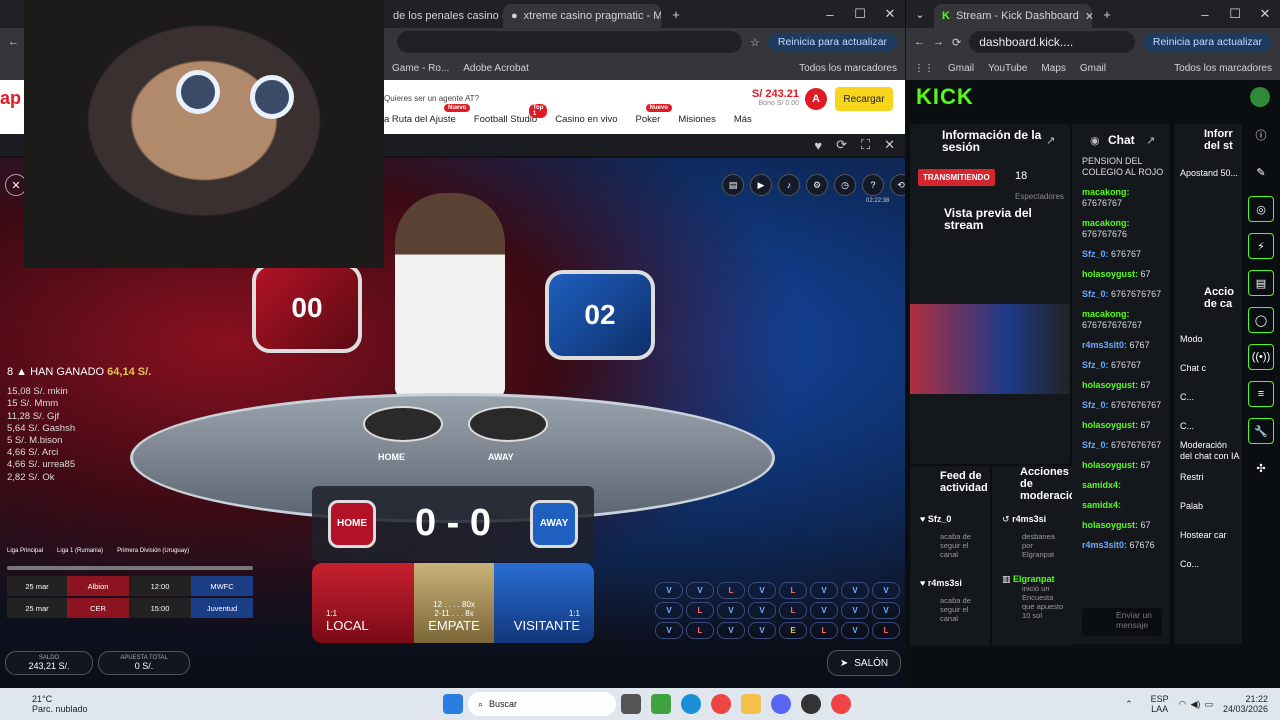  Describe the element at coordinates (1261, 246) in the screenshot. I see `lightning-icon: ⚡` at that location.